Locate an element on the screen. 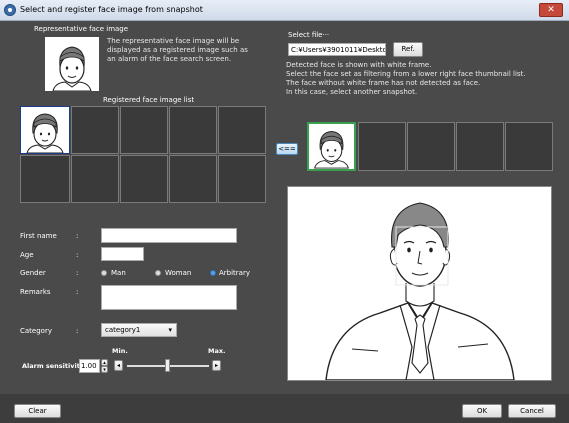 This screenshot has width=569, height=423. first-name-label: First name is located at coordinates (38, 236).